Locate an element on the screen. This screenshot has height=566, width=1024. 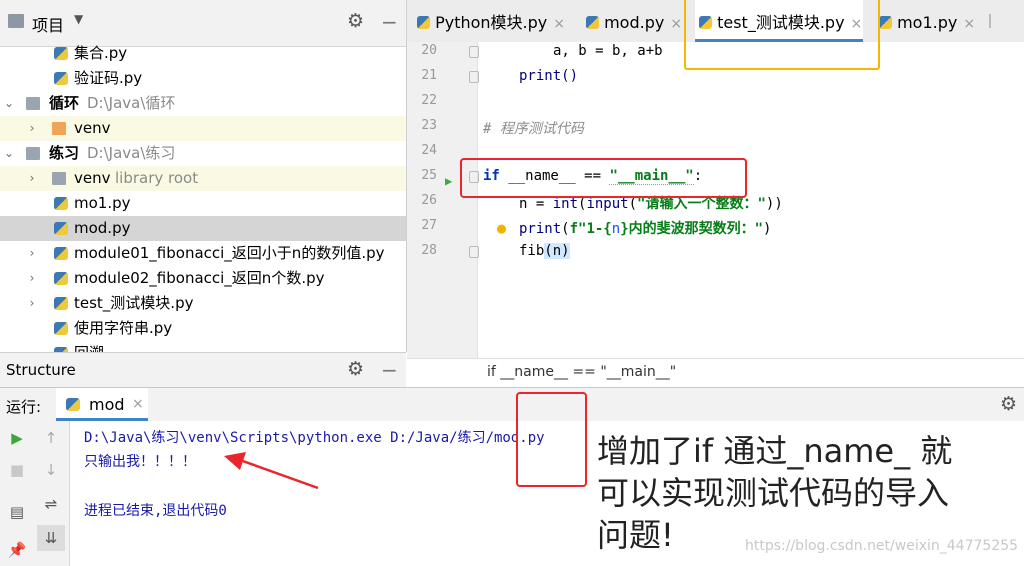
tree-item-path: D:\Java\循环 is located at coordinates (131, 103).